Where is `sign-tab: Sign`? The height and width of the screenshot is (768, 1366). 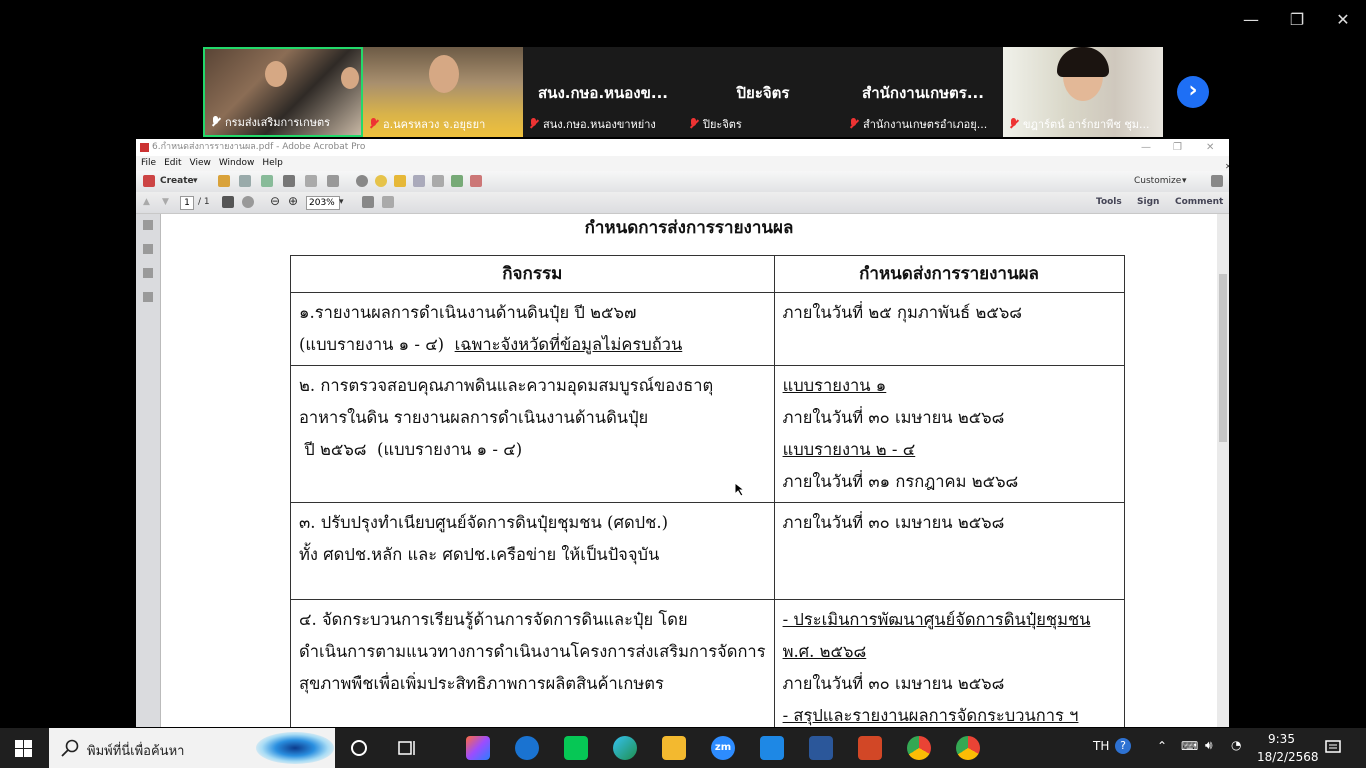 sign-tab: Sign is located at coordinates (1148, 202).